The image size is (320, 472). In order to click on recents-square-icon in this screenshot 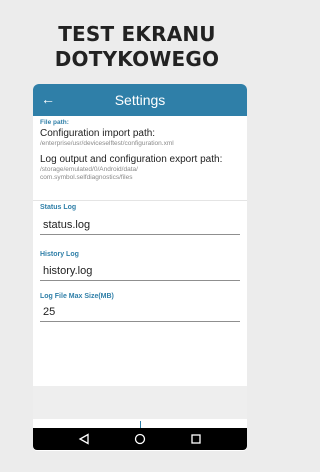, I will do `click(196, 439)`.